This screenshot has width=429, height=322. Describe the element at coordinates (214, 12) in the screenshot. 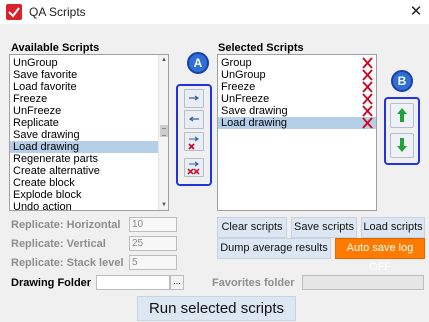

I see `title-bar: QA Scripts ✕` at that location.